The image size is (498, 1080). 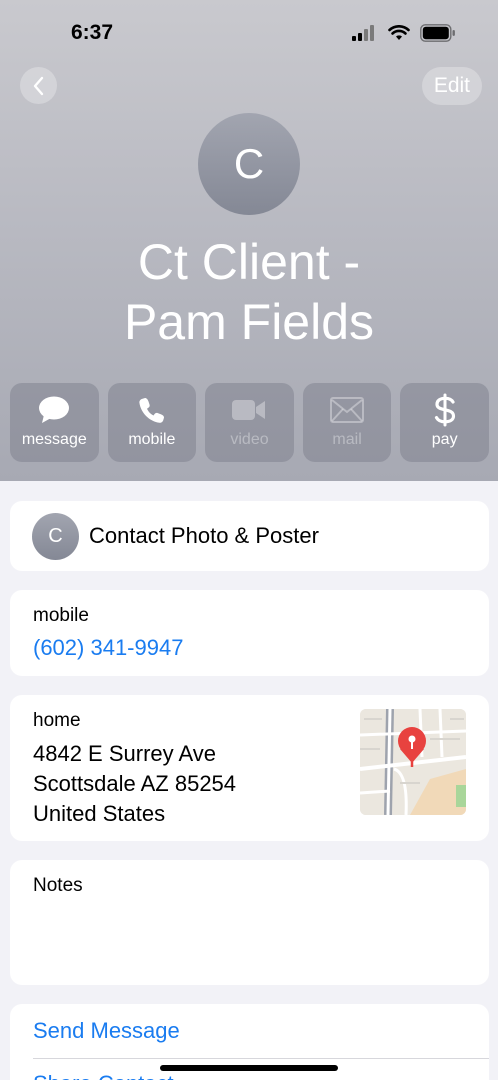 I want to click on contact-photo-poster-row: C Contact Photo & Poster, so click(x=249, y=536).